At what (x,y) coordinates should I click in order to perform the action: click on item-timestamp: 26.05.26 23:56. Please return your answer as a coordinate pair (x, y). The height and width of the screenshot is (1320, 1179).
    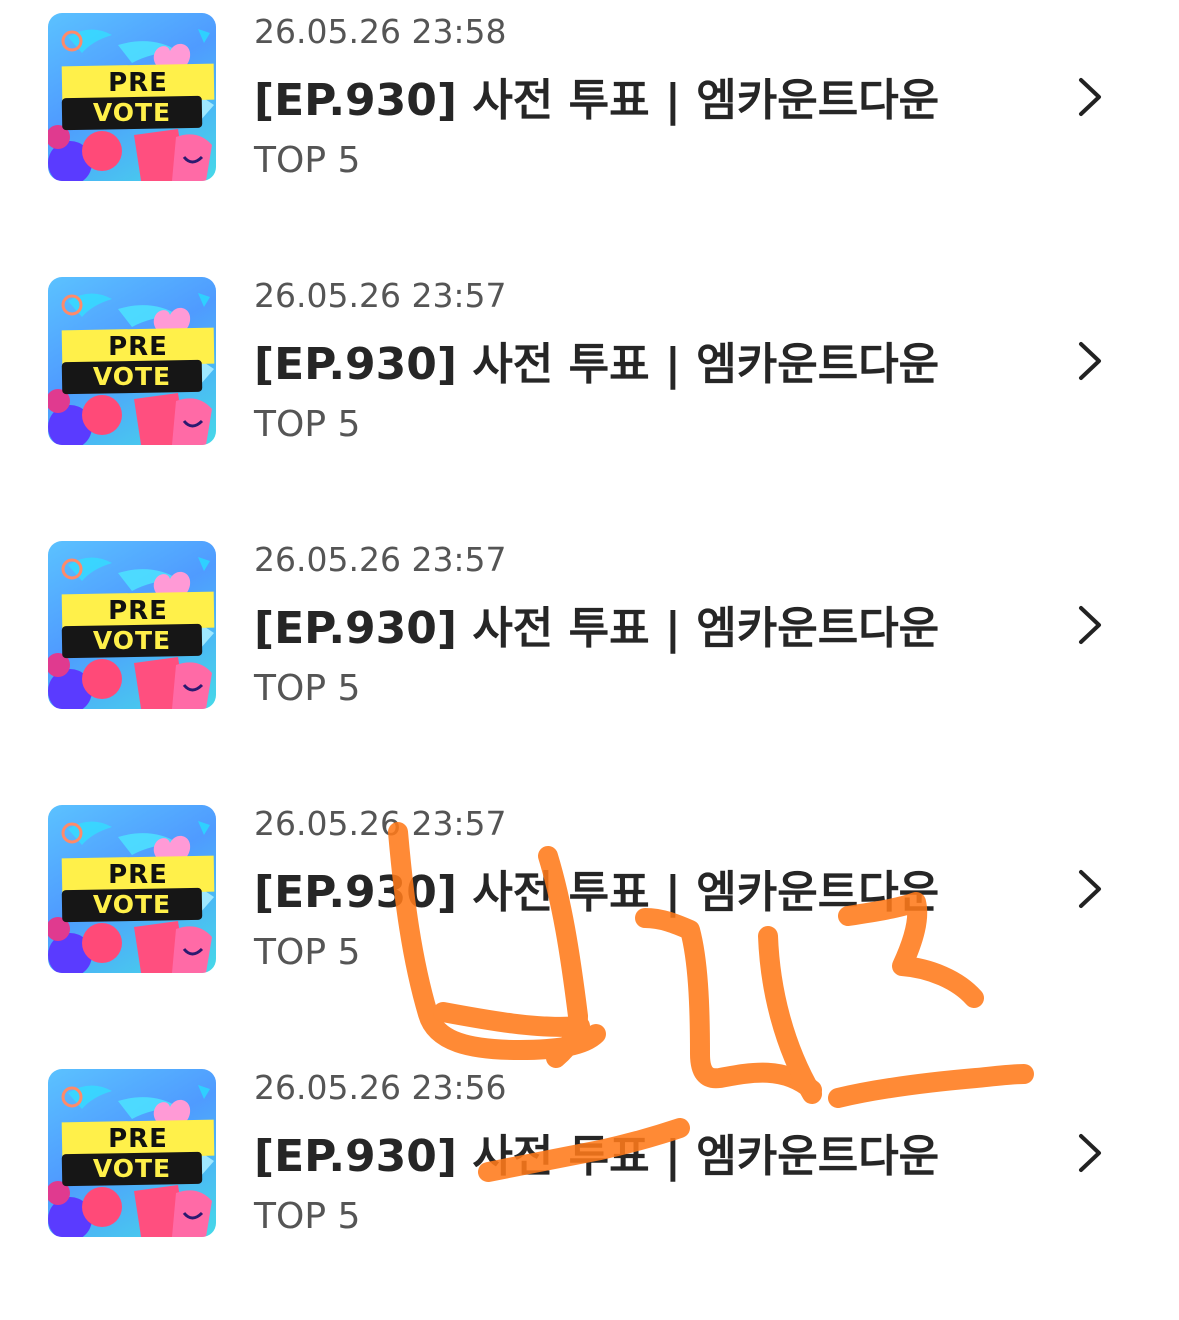
    Looking at the image, I should click on (380, 1087).